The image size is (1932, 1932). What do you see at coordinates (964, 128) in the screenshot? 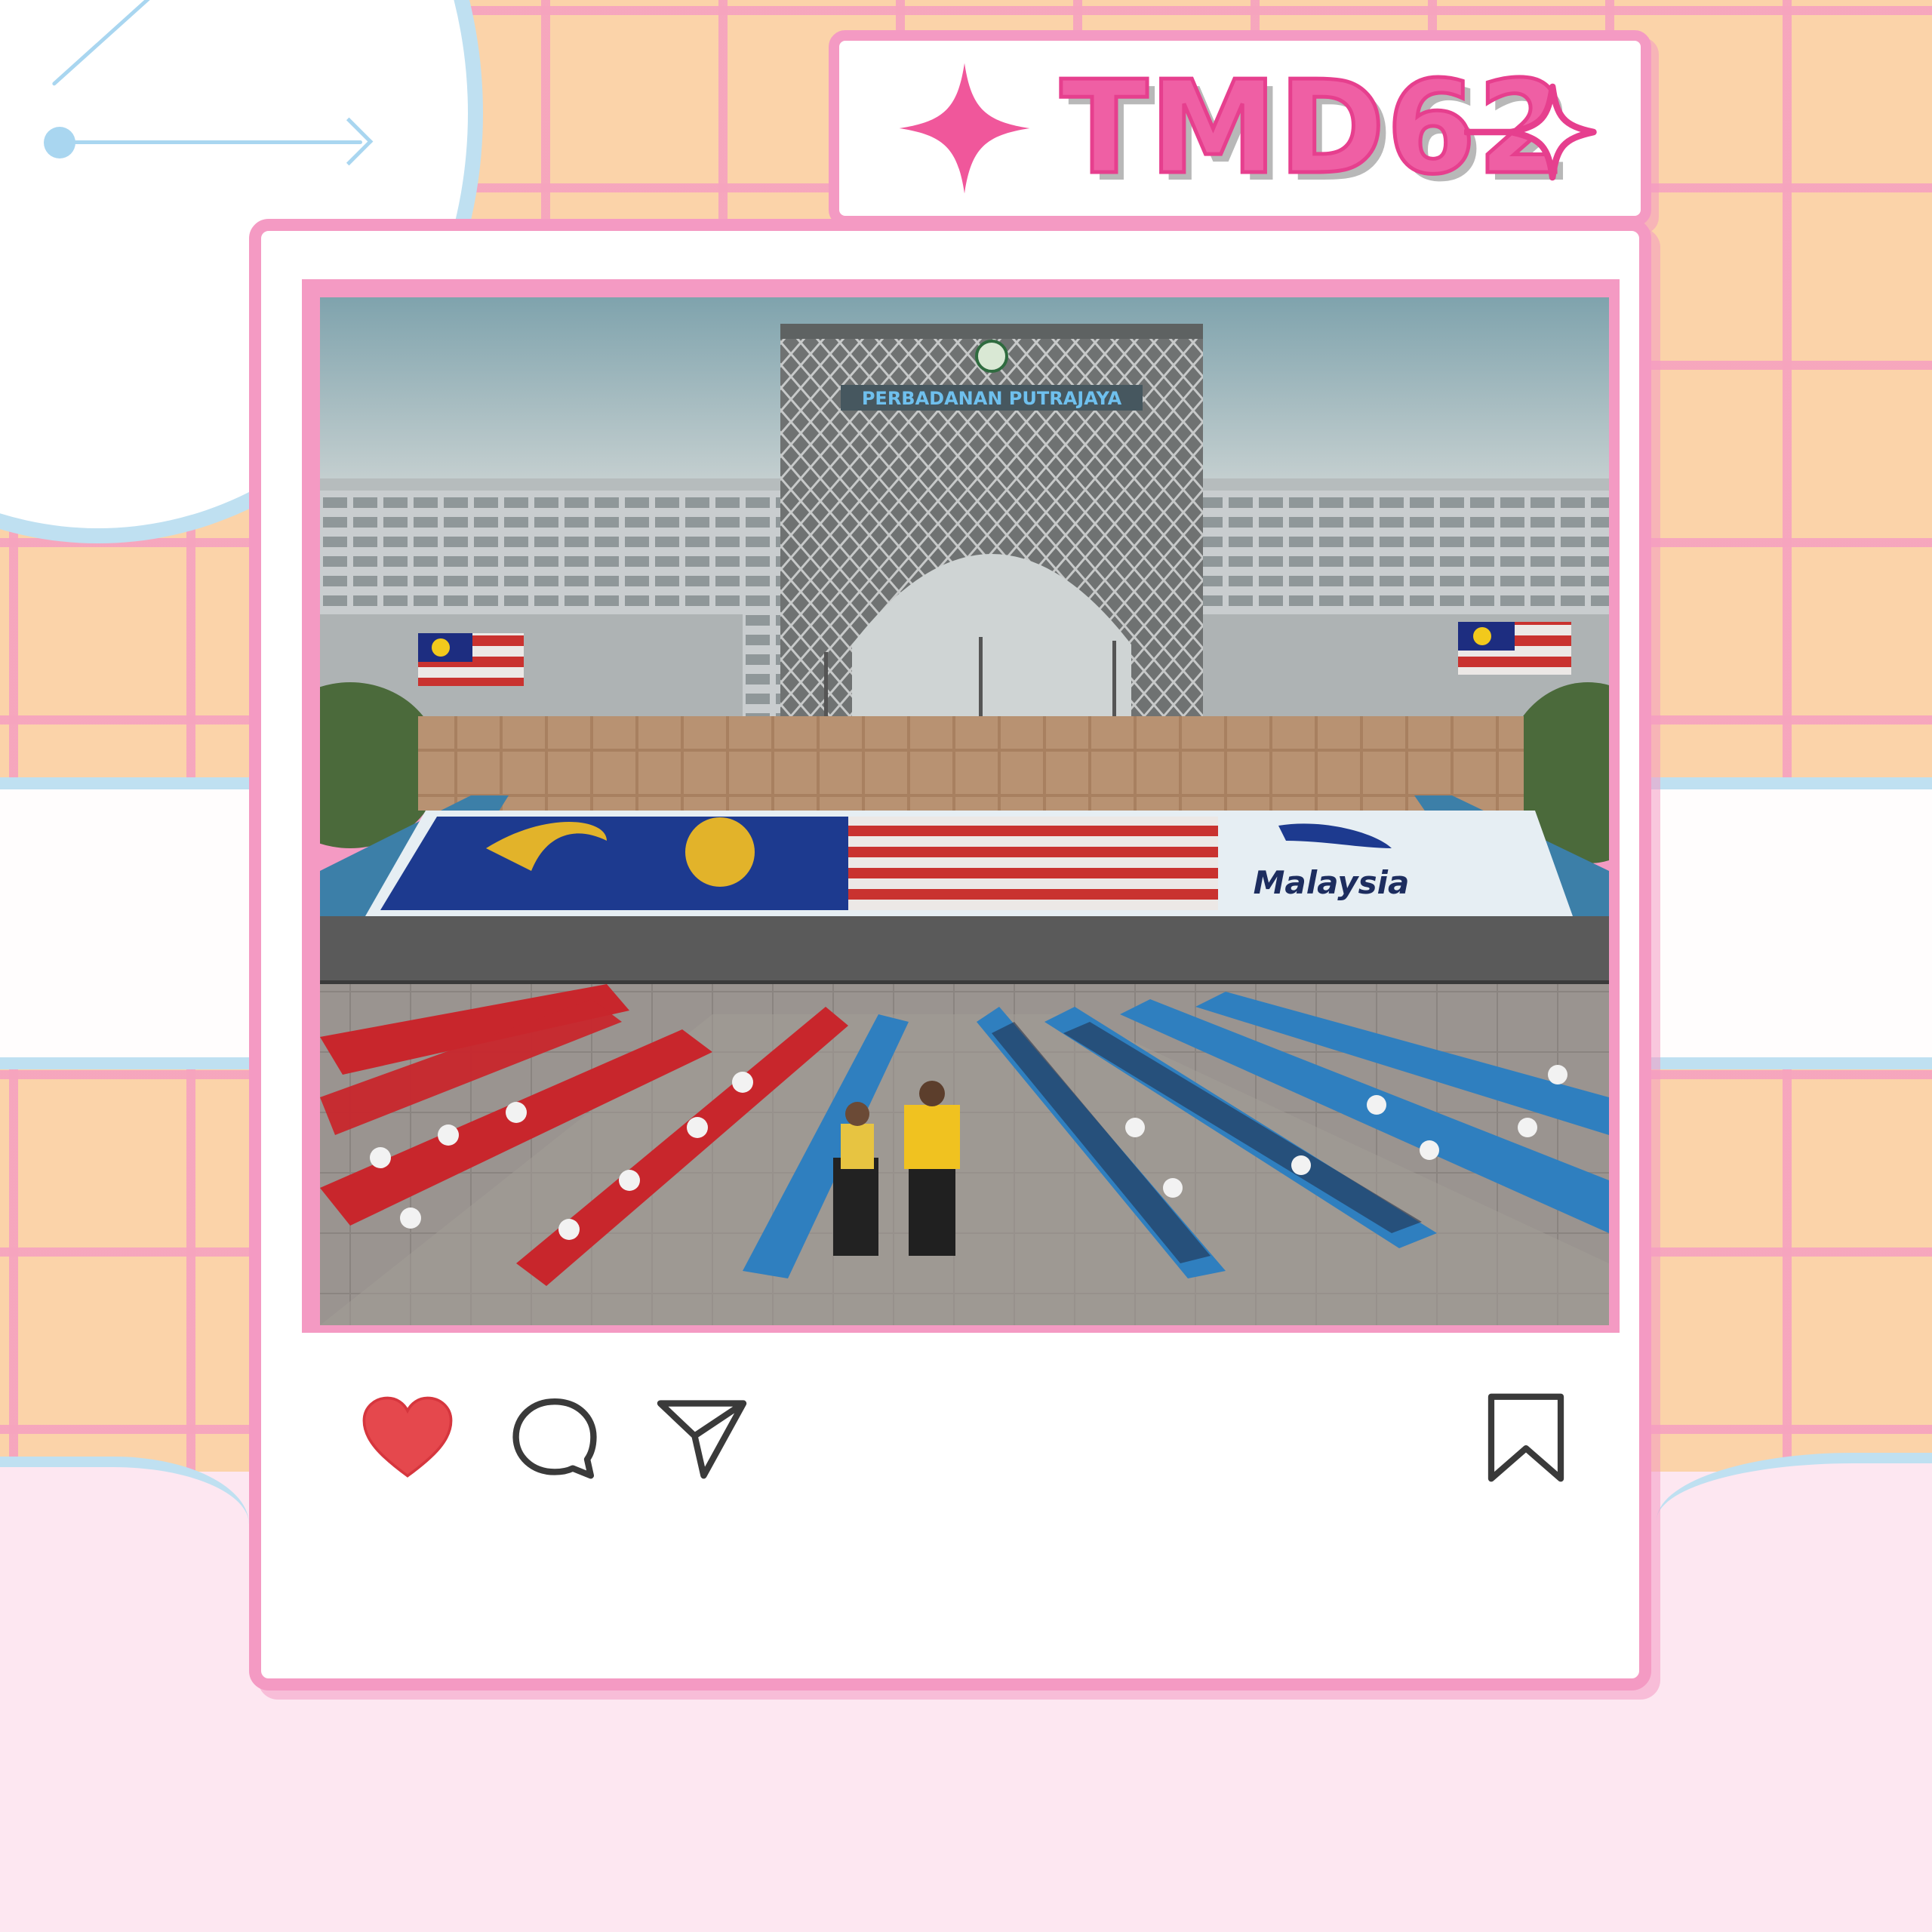
I see `sparkle-solid-icon` at bounding box center [964, 128].